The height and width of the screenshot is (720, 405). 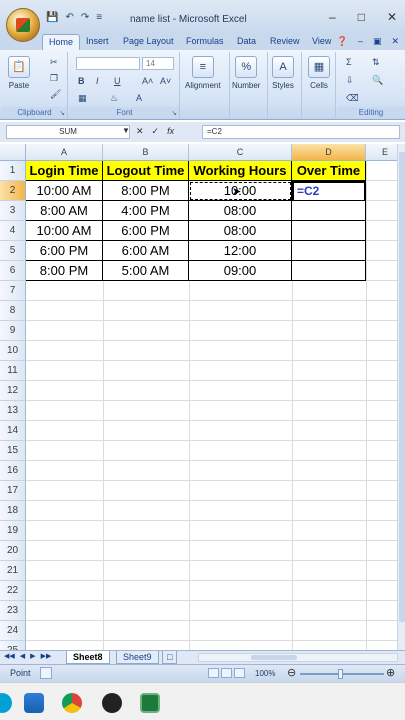 I want to click on row-header: 14, so click(x=13, y=431).